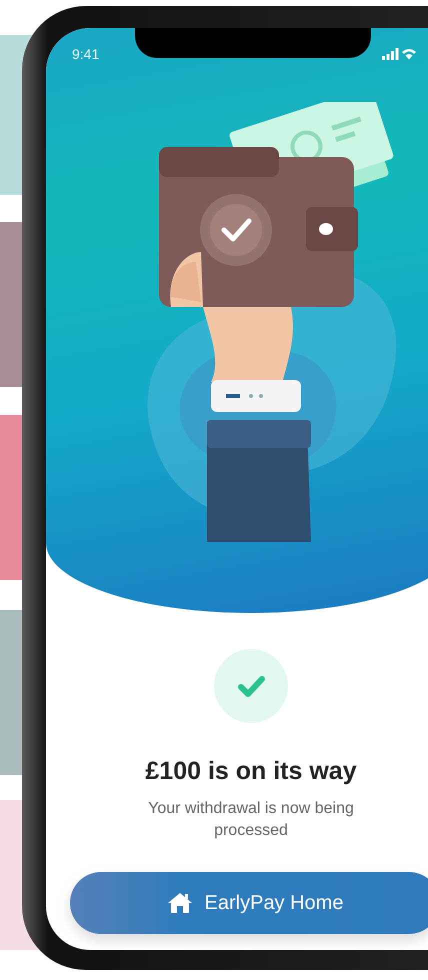 This screenshot has width=428, height=980. What do you see at coordinates (399, 54) in the screenshot?
I see `signal-wifi-icon` at bounding box center [399, 54].